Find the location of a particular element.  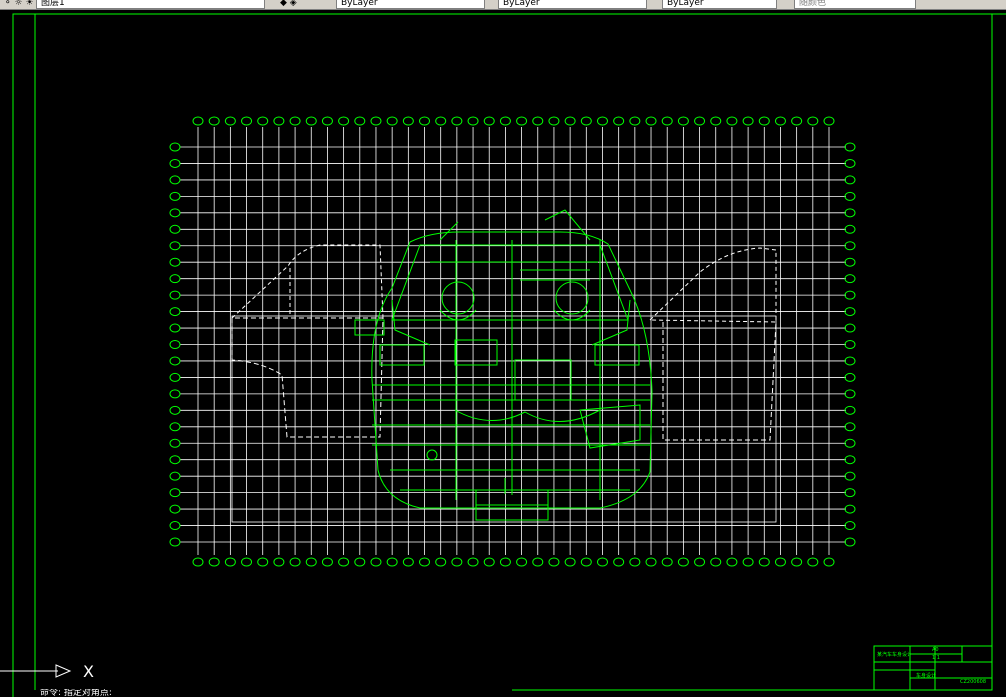

layer-dropdown-arrow-icon is located at coordinates (270, 4).